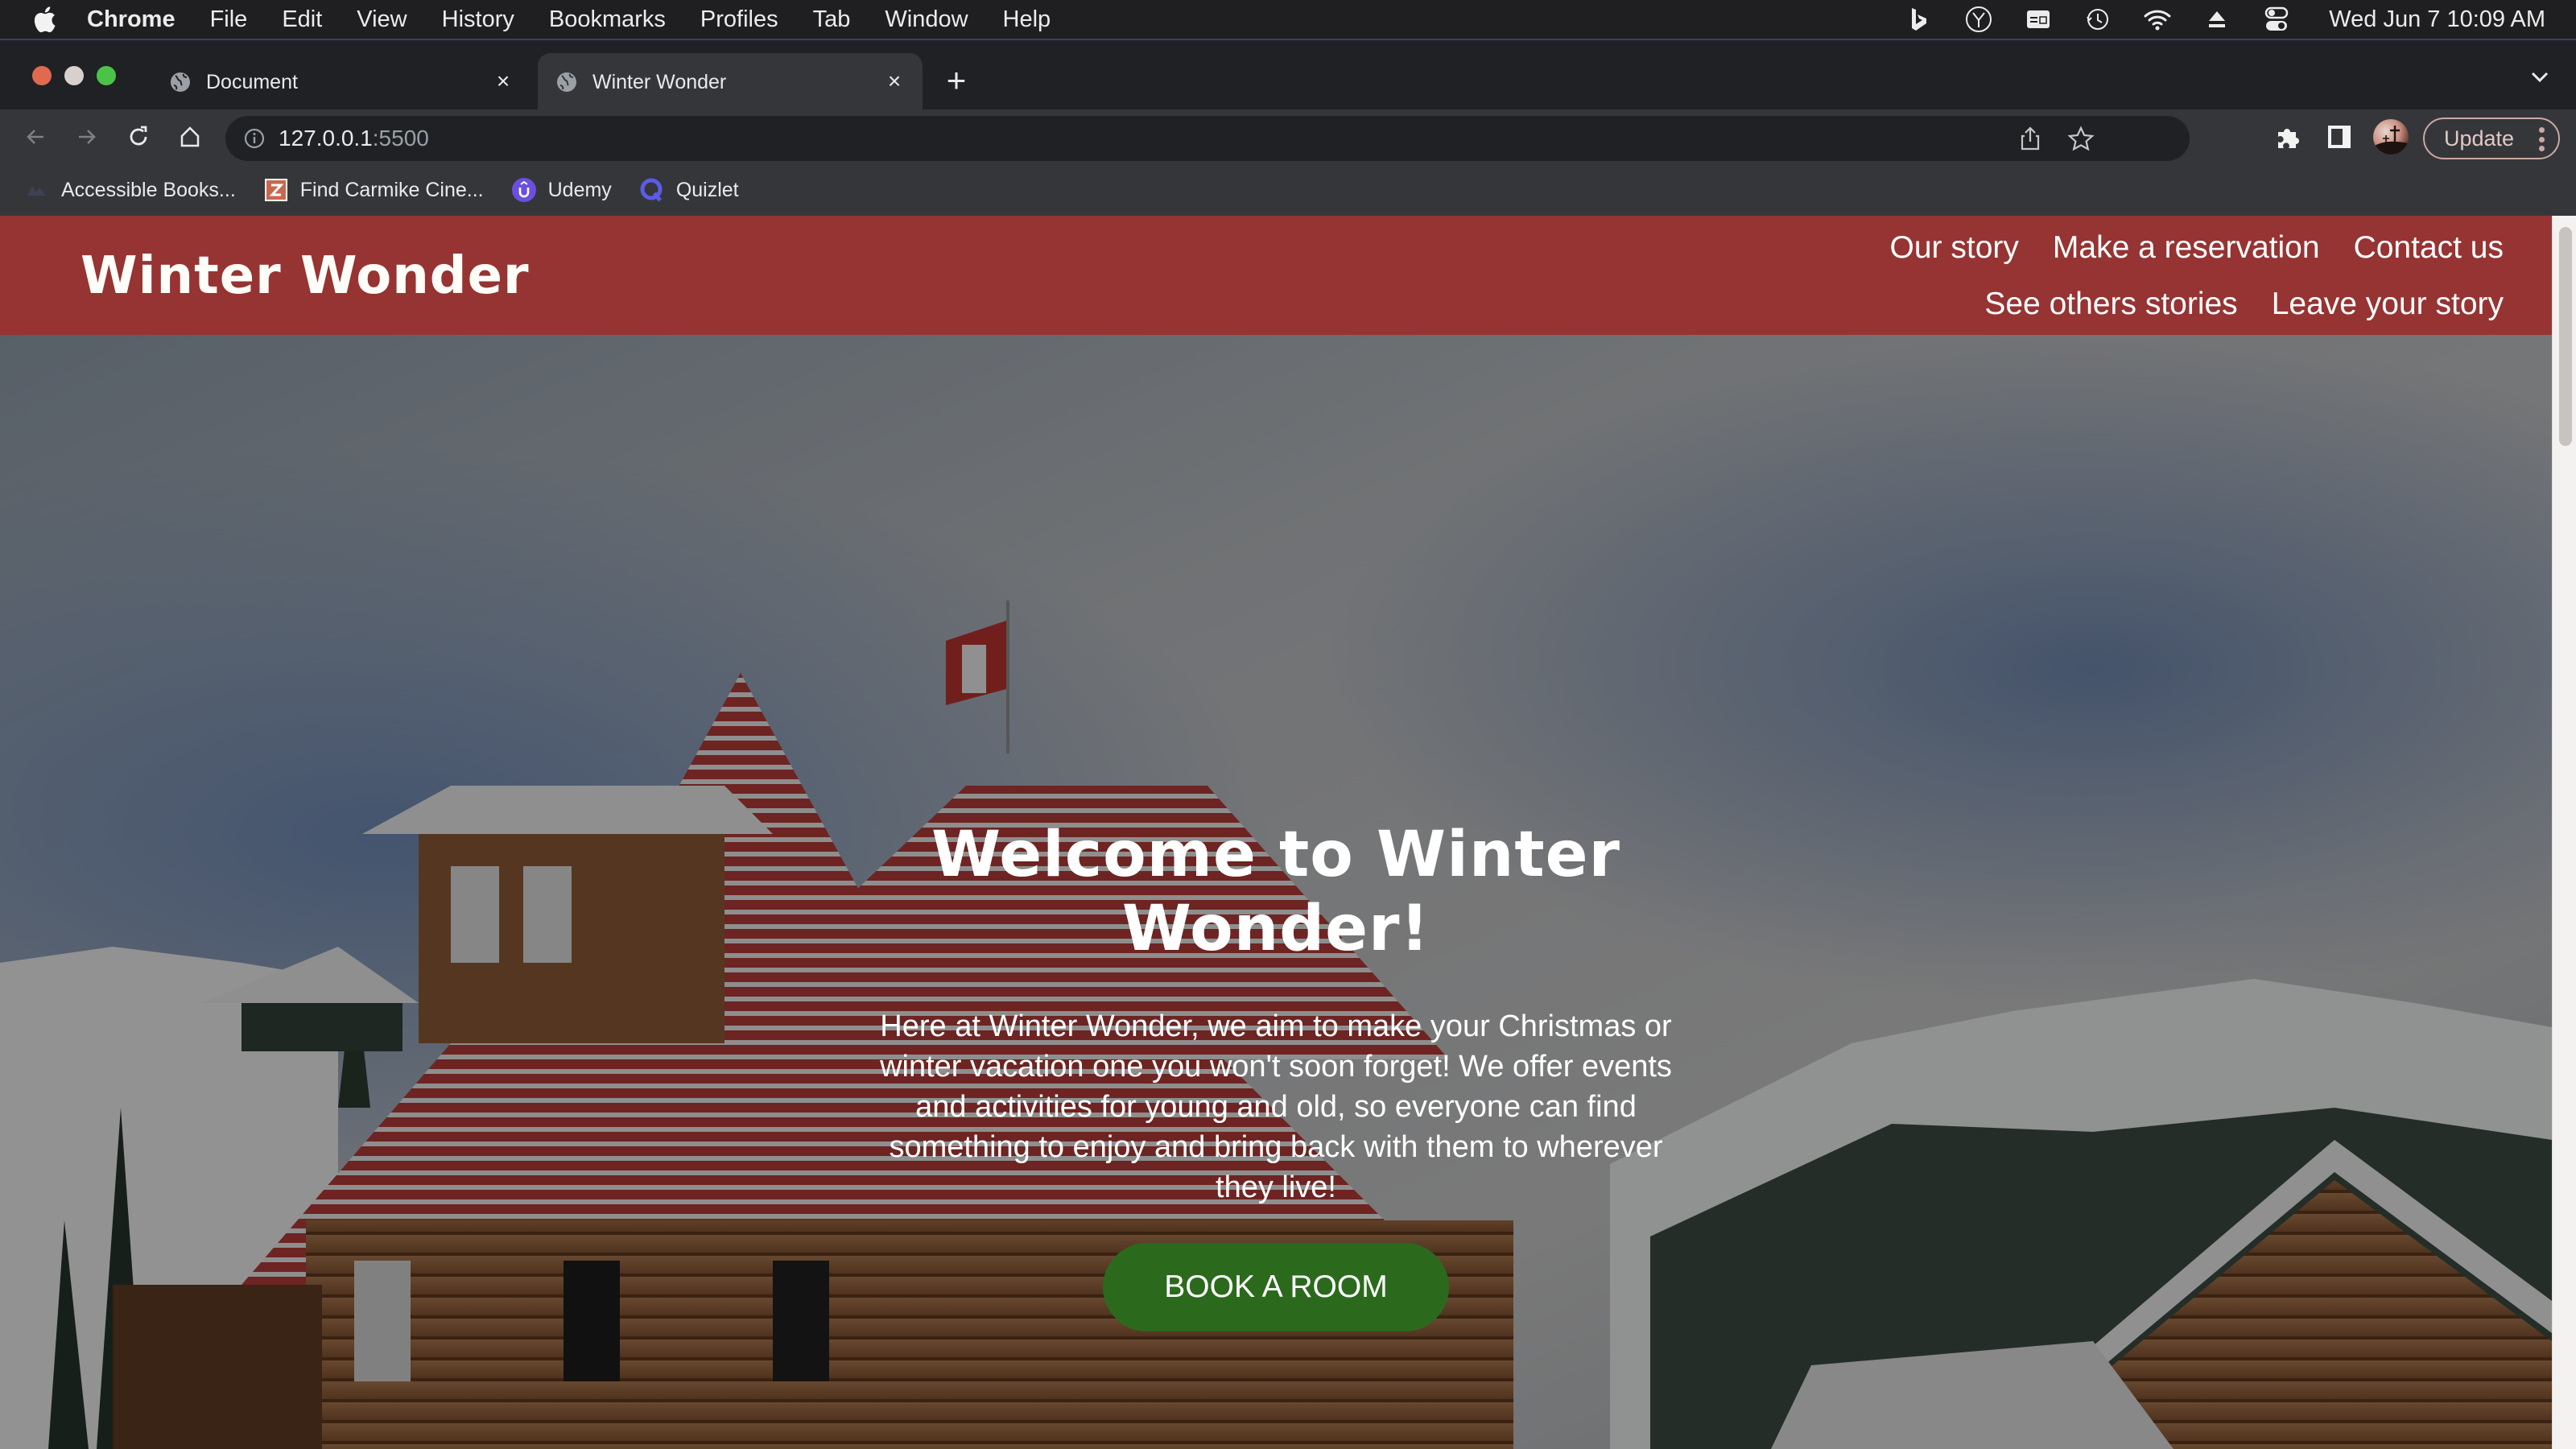  I want to click on nav-our-story: Our story, so click(1954, 247).